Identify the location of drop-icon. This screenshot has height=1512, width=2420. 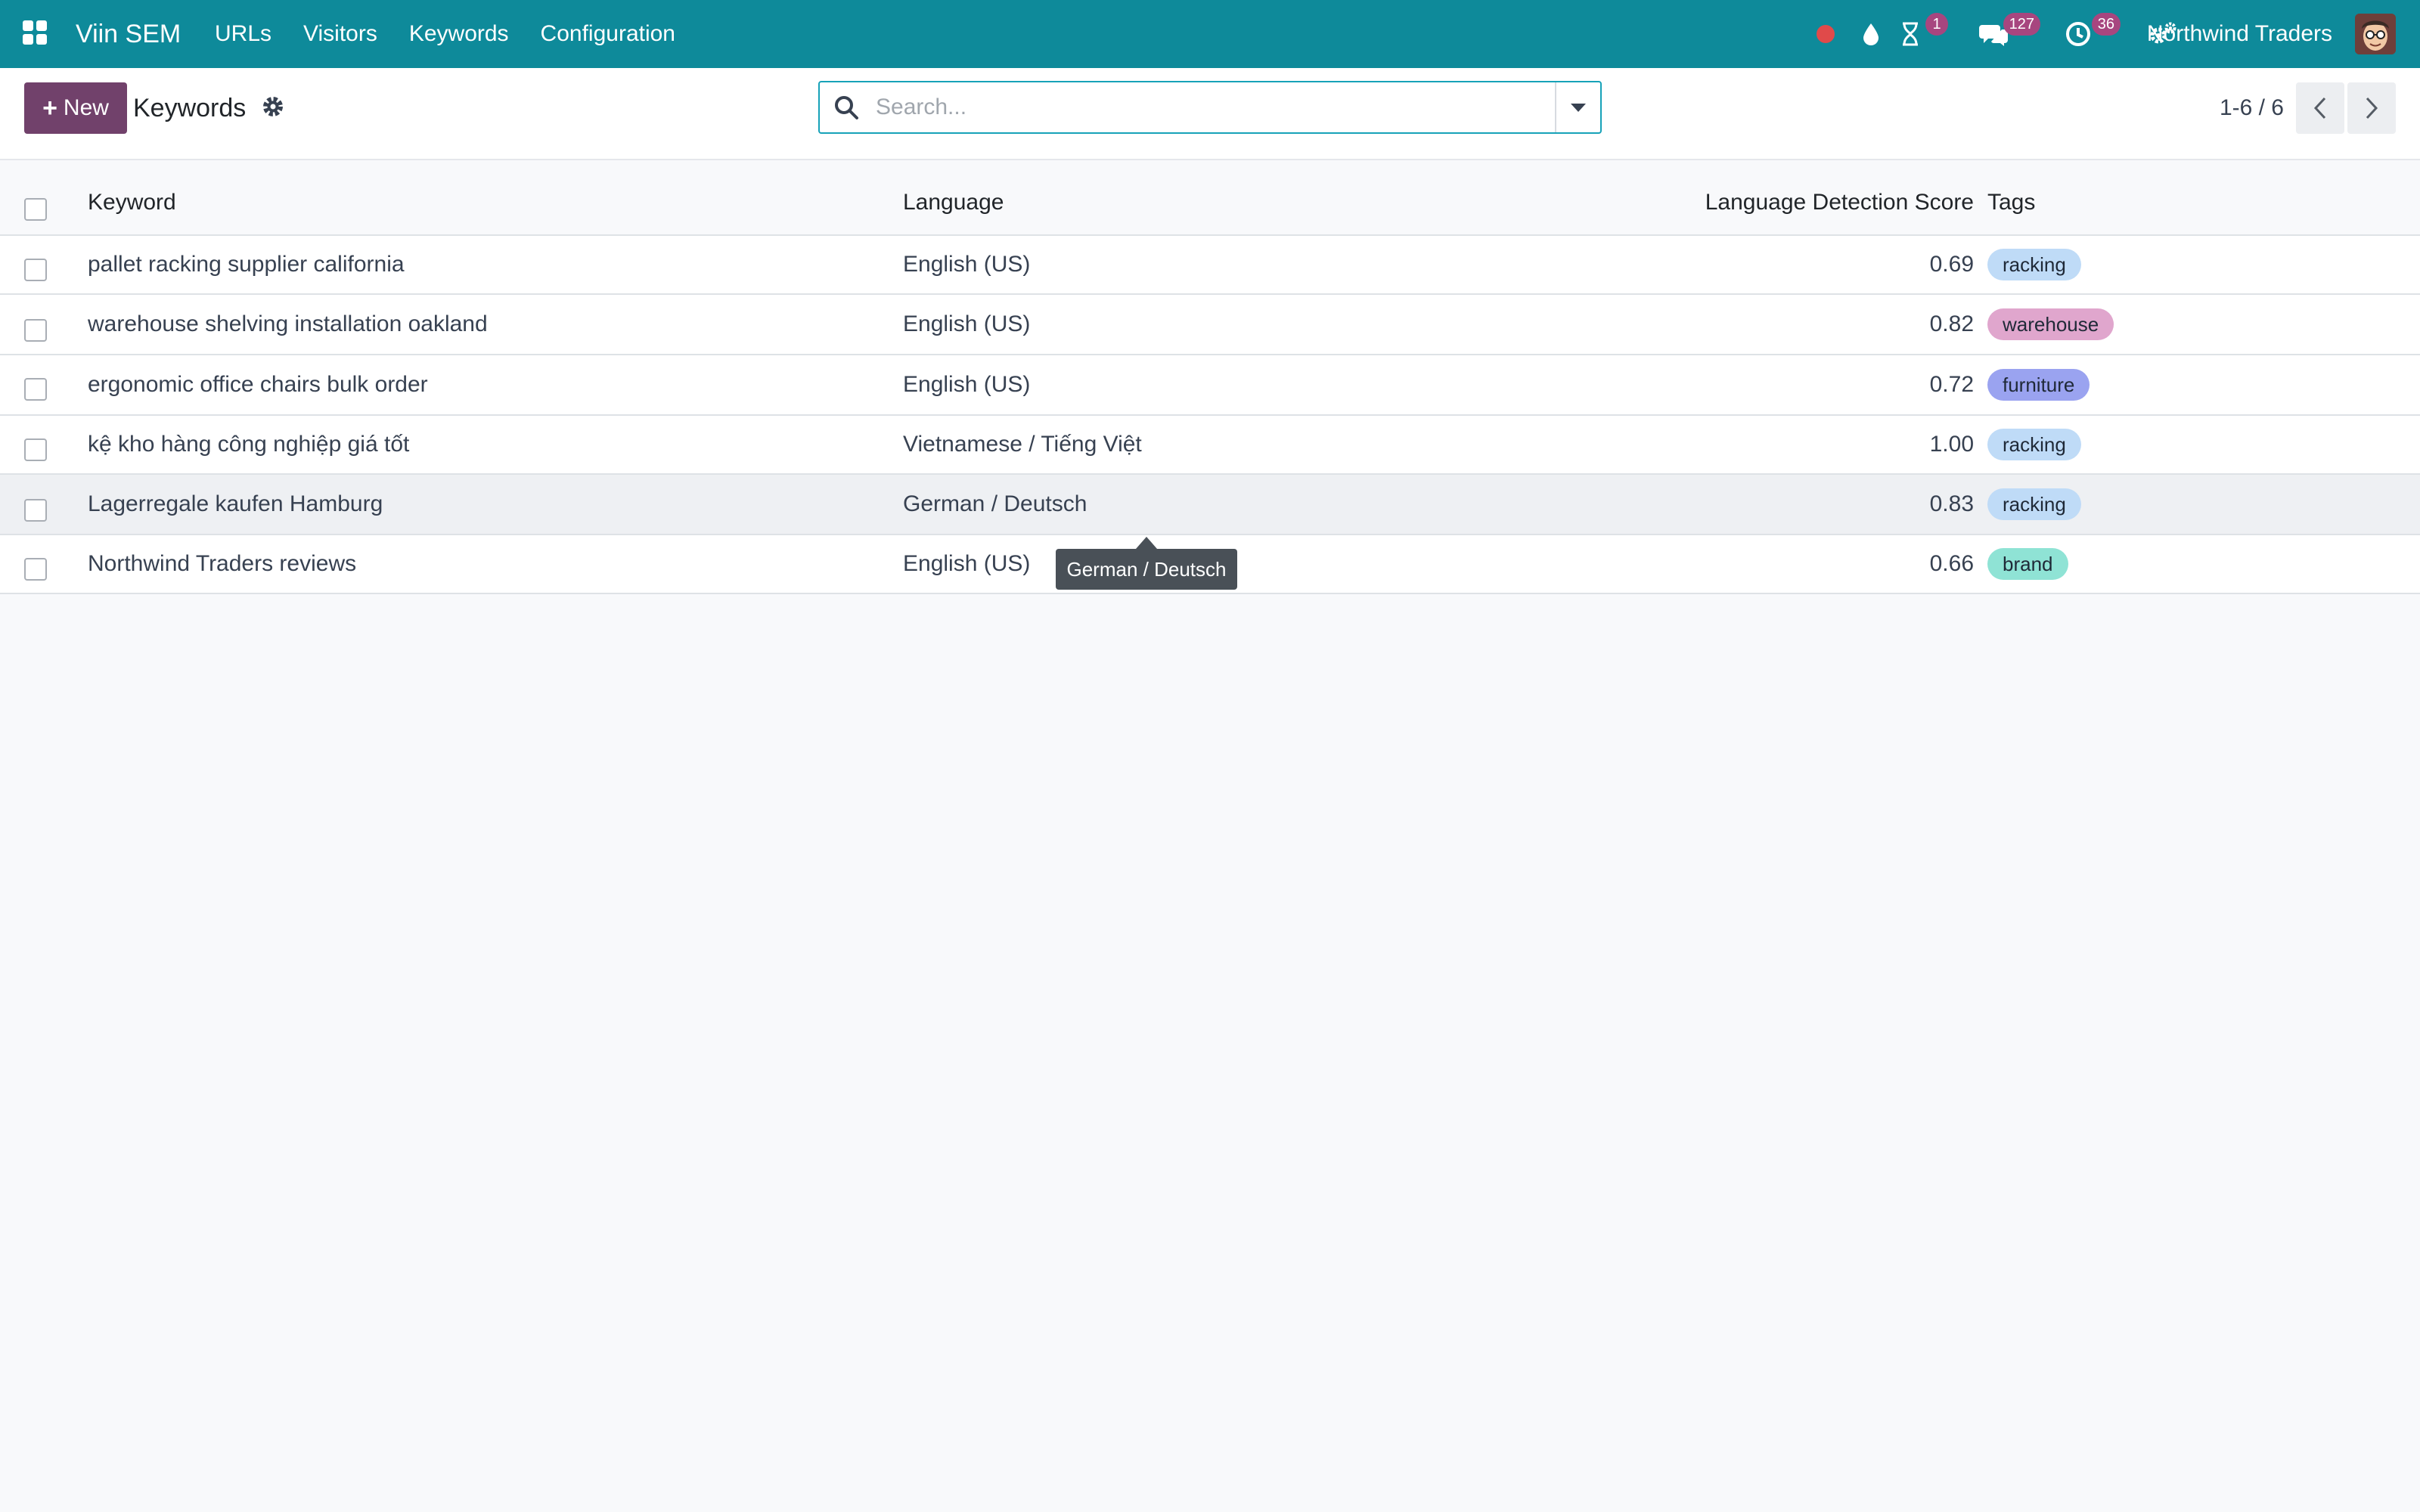
(1871, 34).